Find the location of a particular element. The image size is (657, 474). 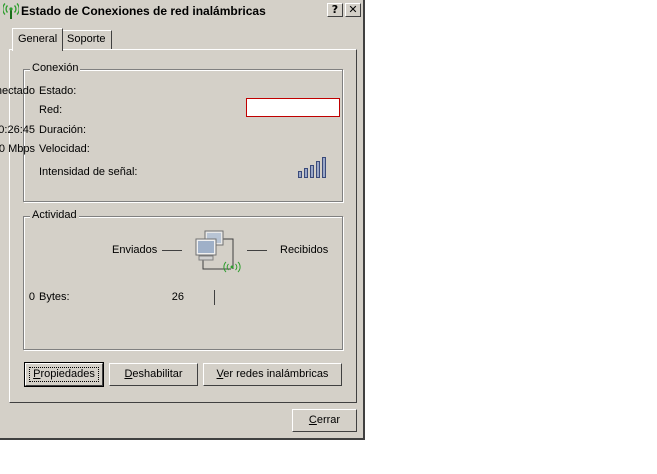

close-icon: ✕ is located at coordinates (353, 9).